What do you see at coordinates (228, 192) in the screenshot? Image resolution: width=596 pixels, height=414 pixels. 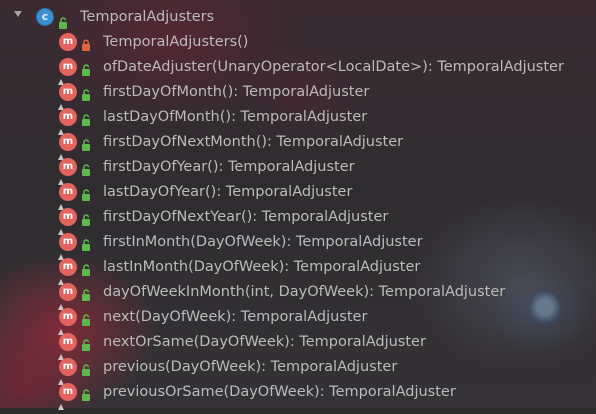 I see `method-signature-label: lastDayOfYear(): TemporalAdjuster` at bounding box center [228, 192].